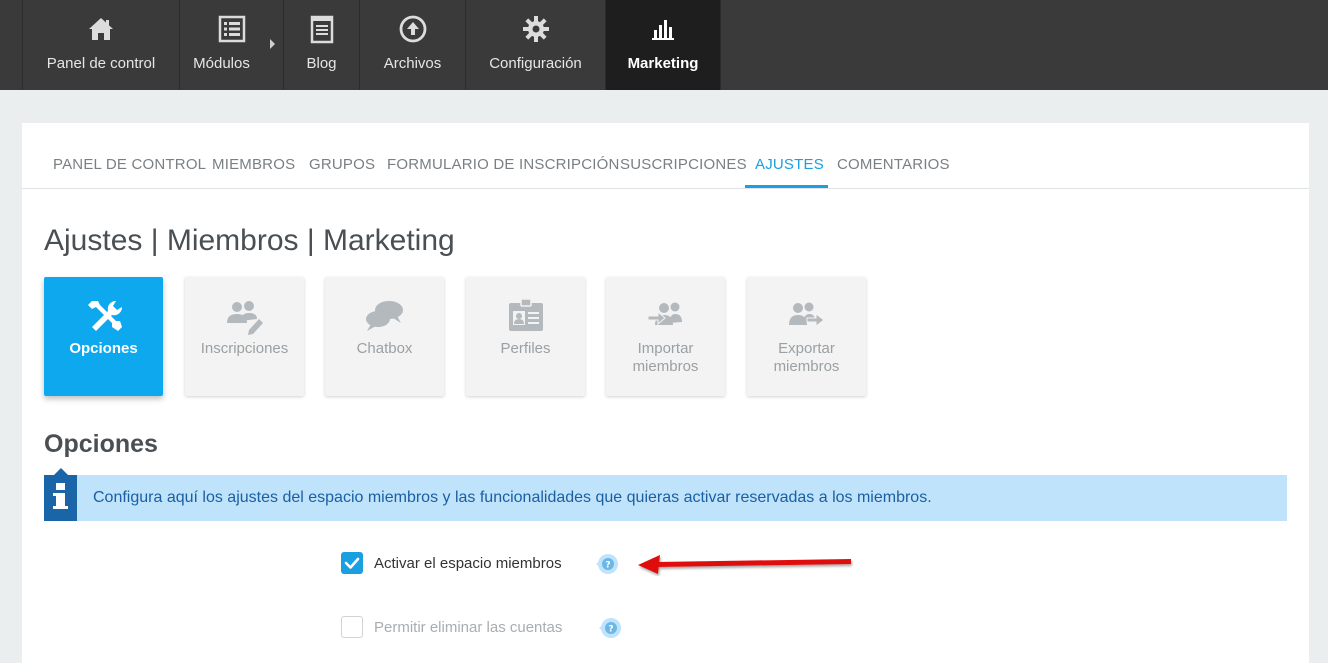 This screenshot has height=663, width=1328. Describe the element at coordinates (244, 318) in the screenshot. I see `users-edit-icon` at that location.